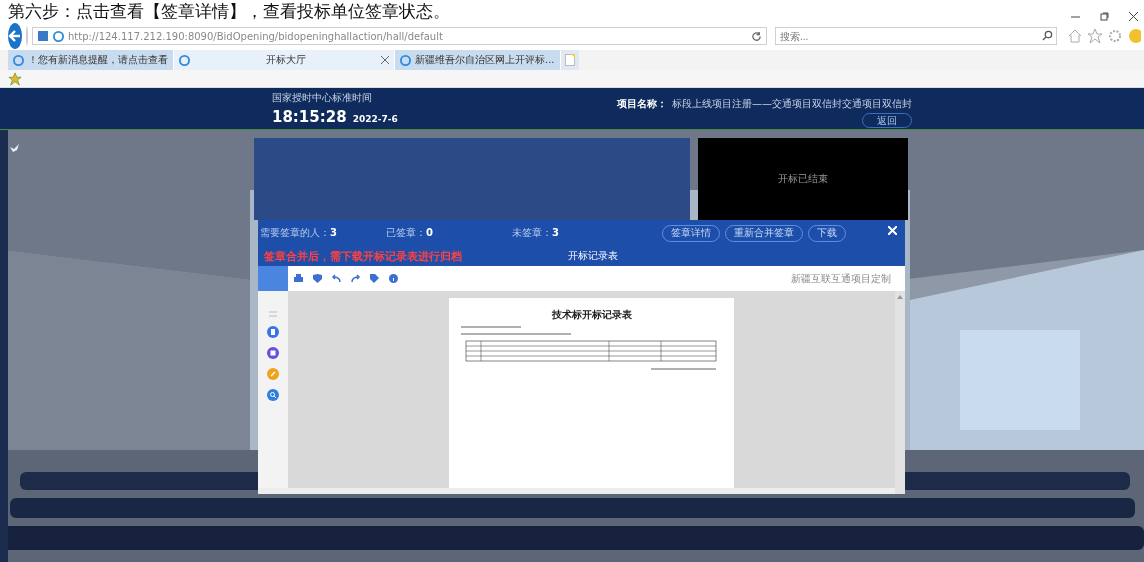 This screenshot has height=562, width=1144. I want to click on notice-text: 签章合并后，需下载开标记录表进行归档, so click(363, 256).